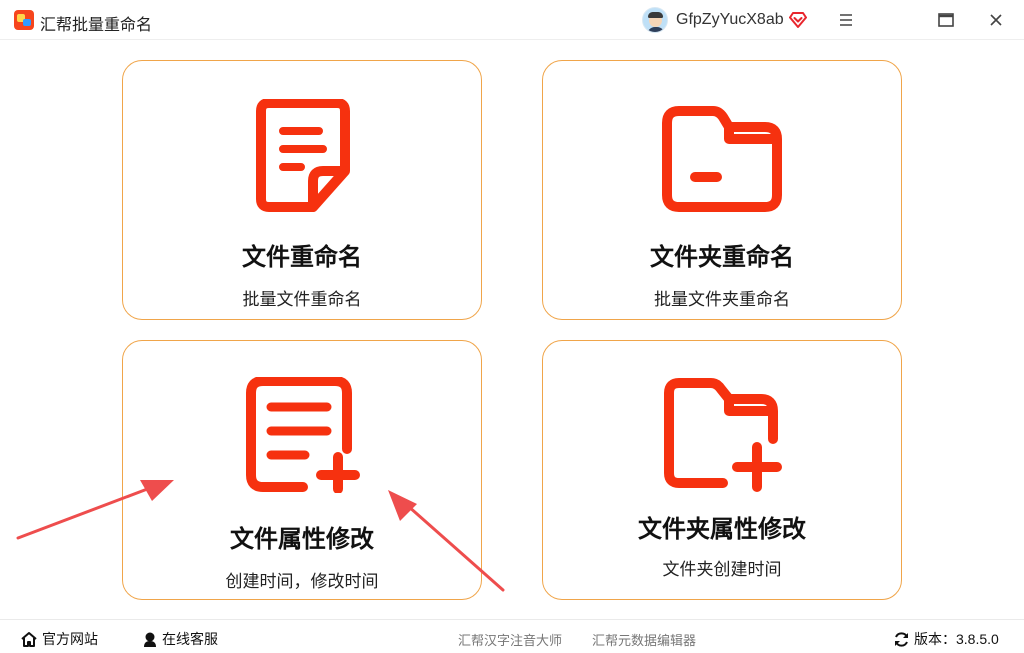 The height and width of the screenshot is (653, 1024). I want to click on card-title: 文件夹重命名, so click(722, 257).